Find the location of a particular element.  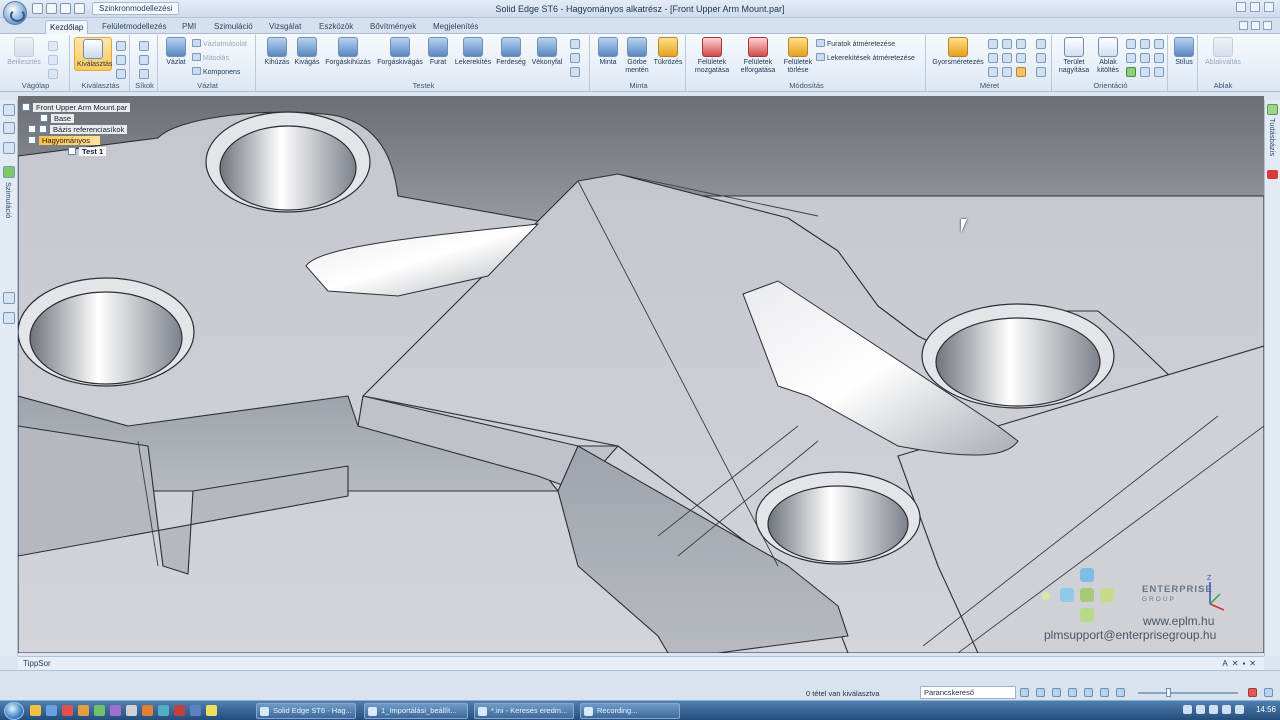

style-button: Stílus is located at coordinates (1184, 52).